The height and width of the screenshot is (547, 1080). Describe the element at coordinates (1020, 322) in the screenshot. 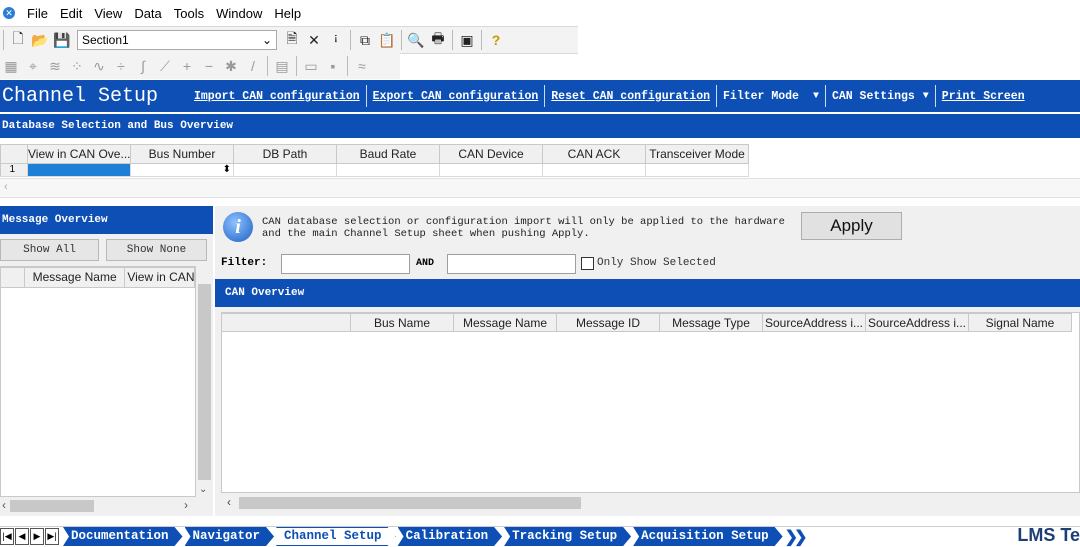

I see `col-signal-name: Signal Name` at that location.